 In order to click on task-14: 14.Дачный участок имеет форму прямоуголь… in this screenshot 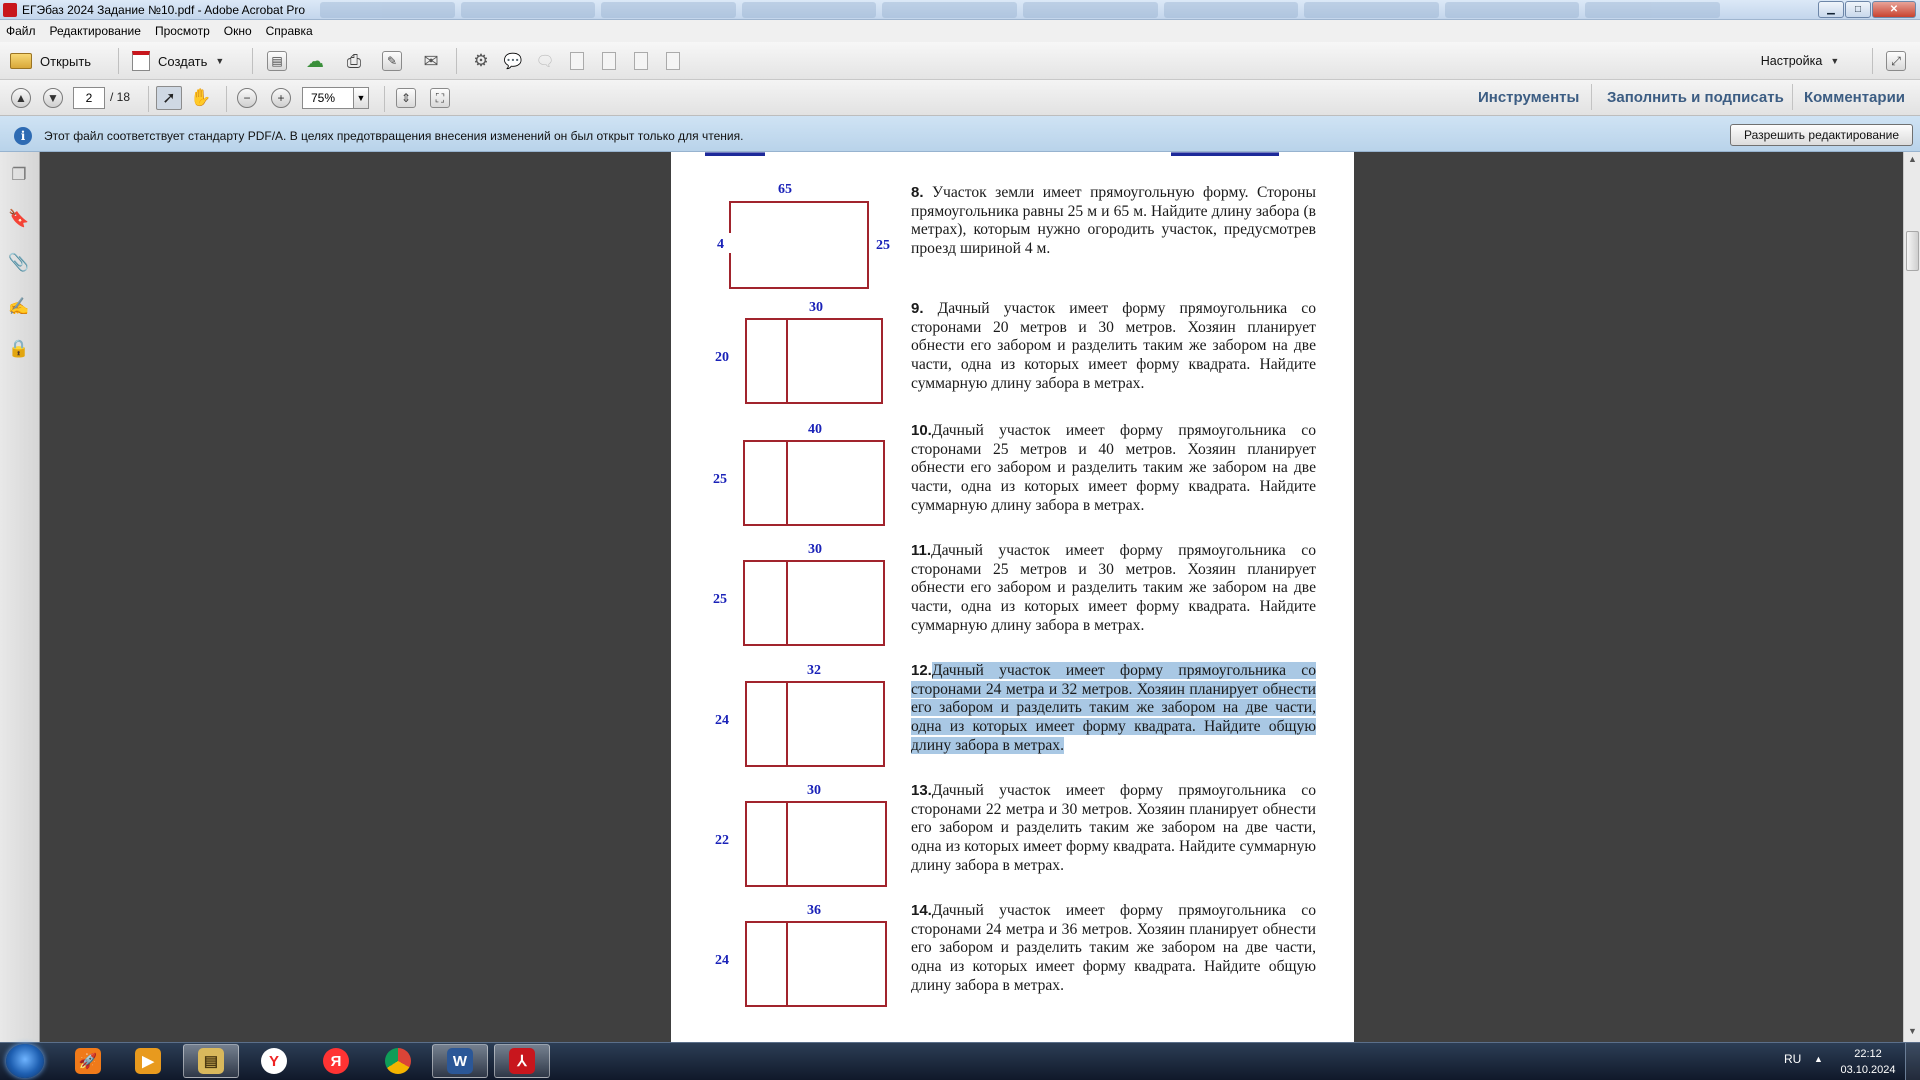, I will do `click(1113, 948)`.